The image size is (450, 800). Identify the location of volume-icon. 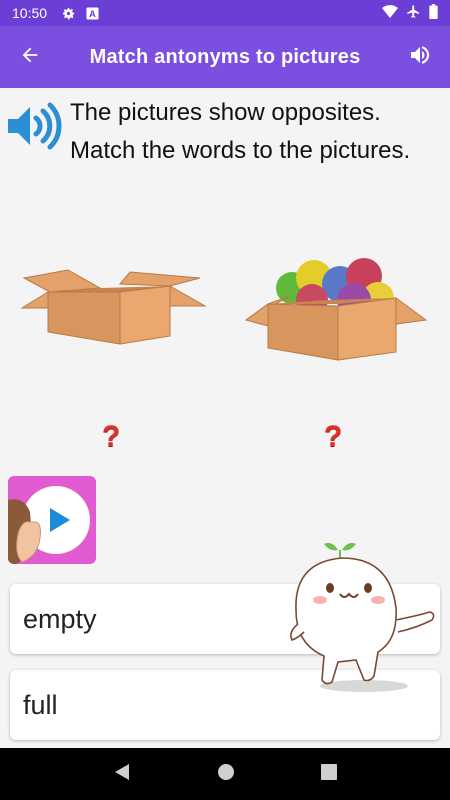
(420, 57).